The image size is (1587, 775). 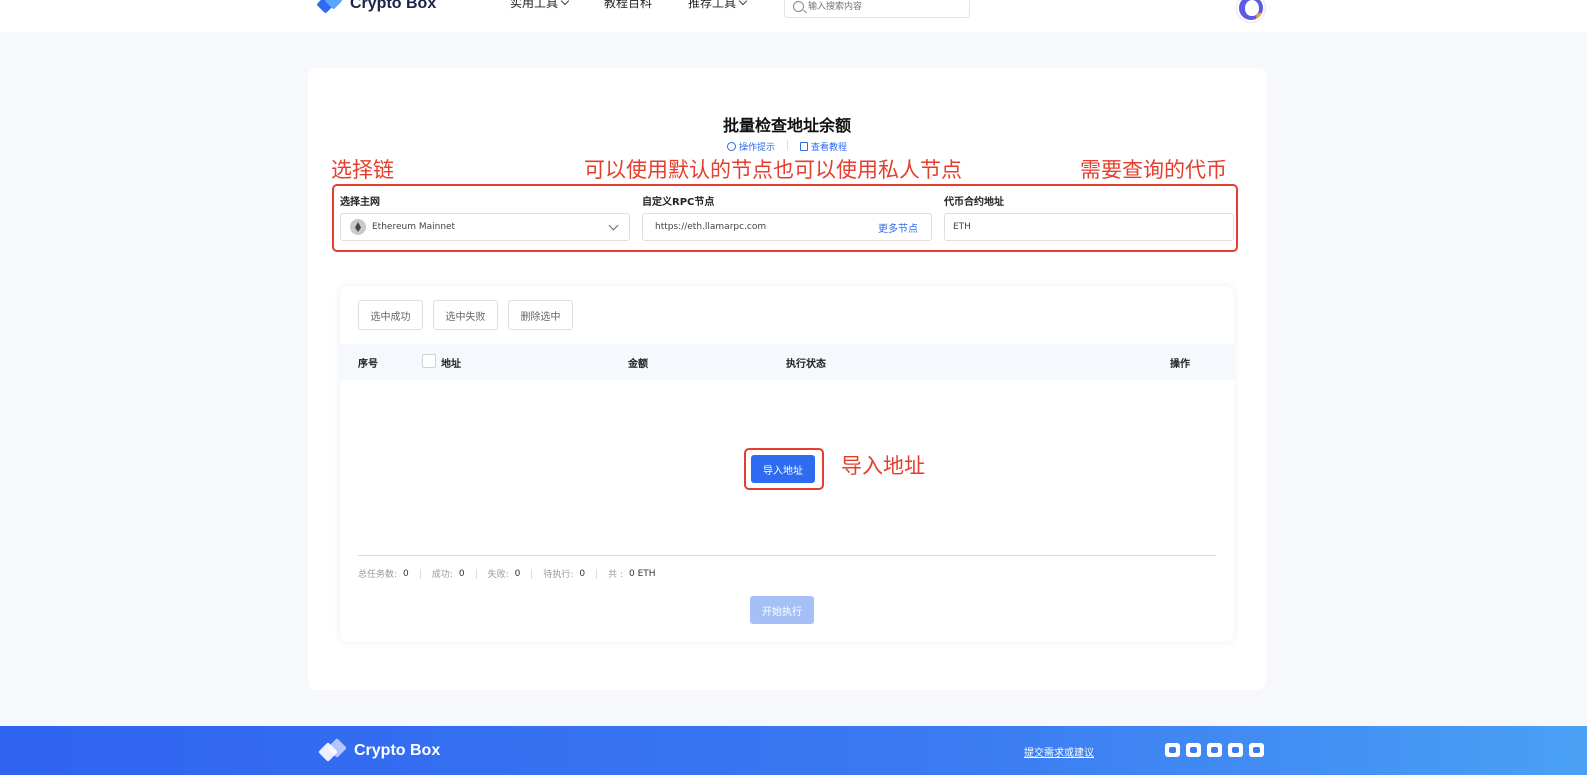 I want to click on social-links, so click(x=1217, y=750).